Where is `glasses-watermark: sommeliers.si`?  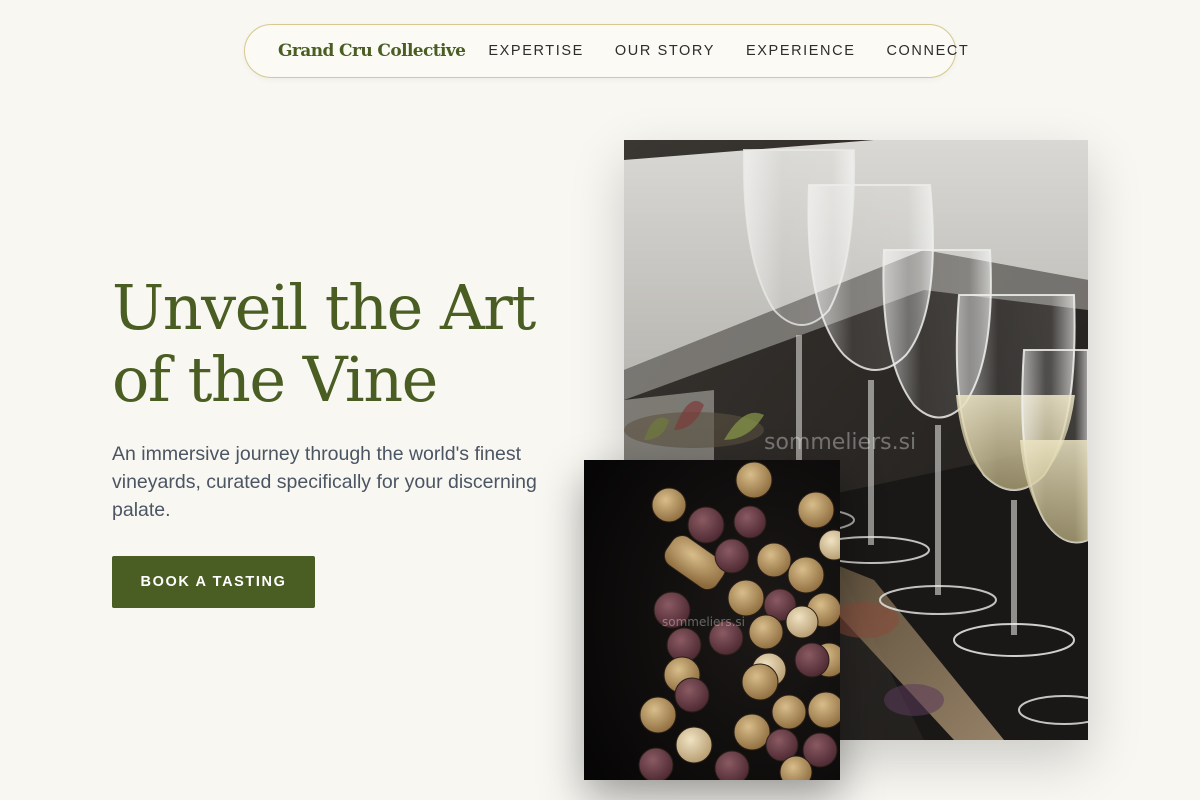
glasses-watermark: sommeliers.si is located at coordinates (840, 442).